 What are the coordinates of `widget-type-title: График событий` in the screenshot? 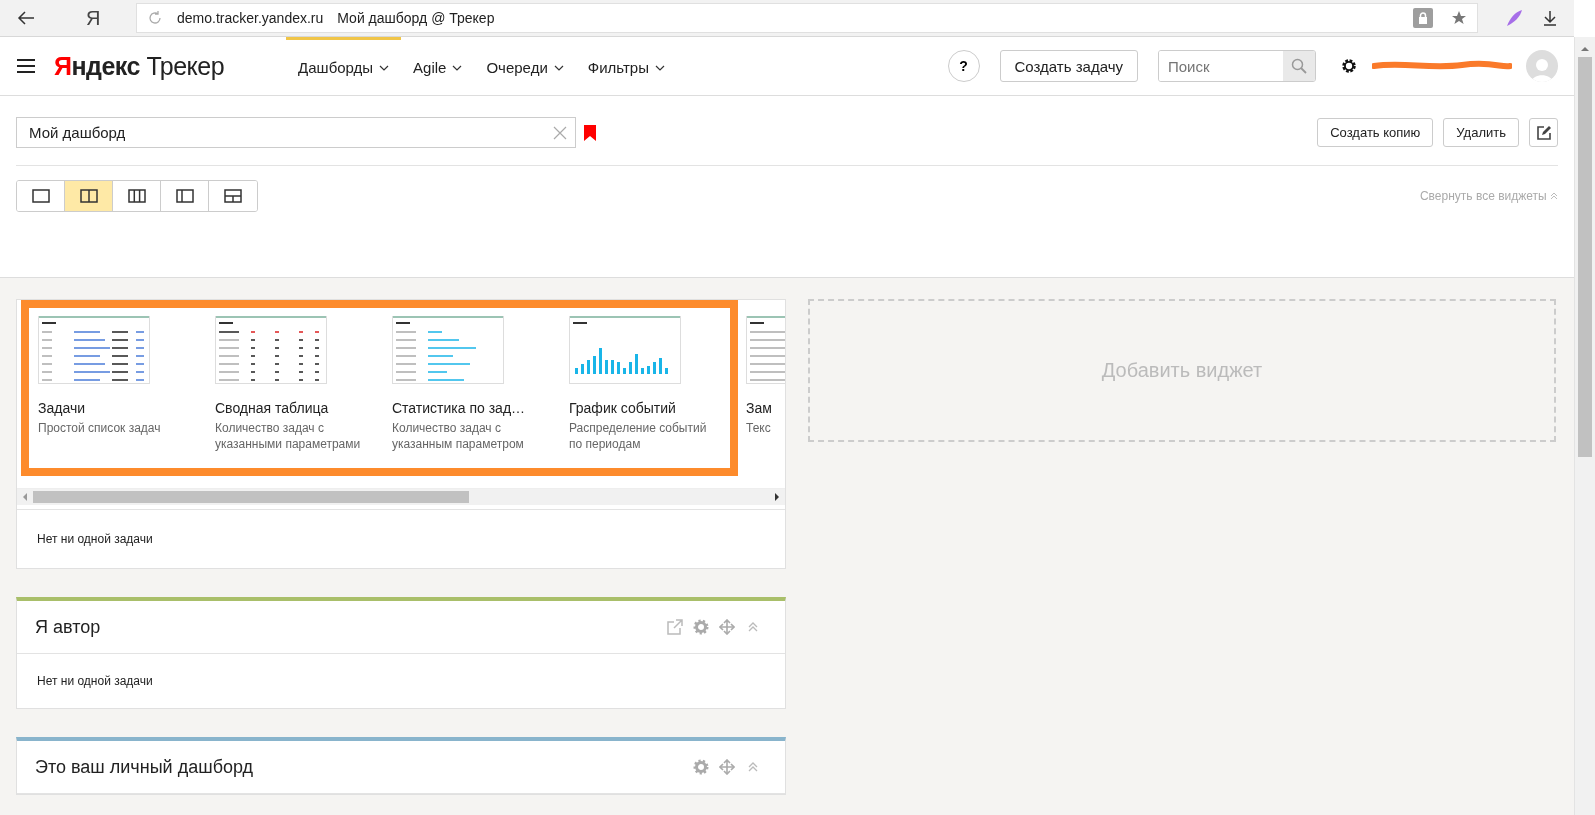 It's located at (645, 408).